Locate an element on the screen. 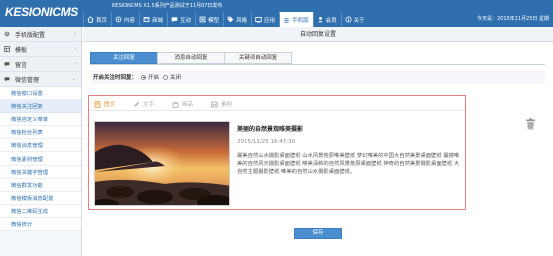 This screenshot has height=256, width=553. system-notice: KESIONCMS X1.5系列产品测试于11月07日发布 is located at coordinates (167, 5).